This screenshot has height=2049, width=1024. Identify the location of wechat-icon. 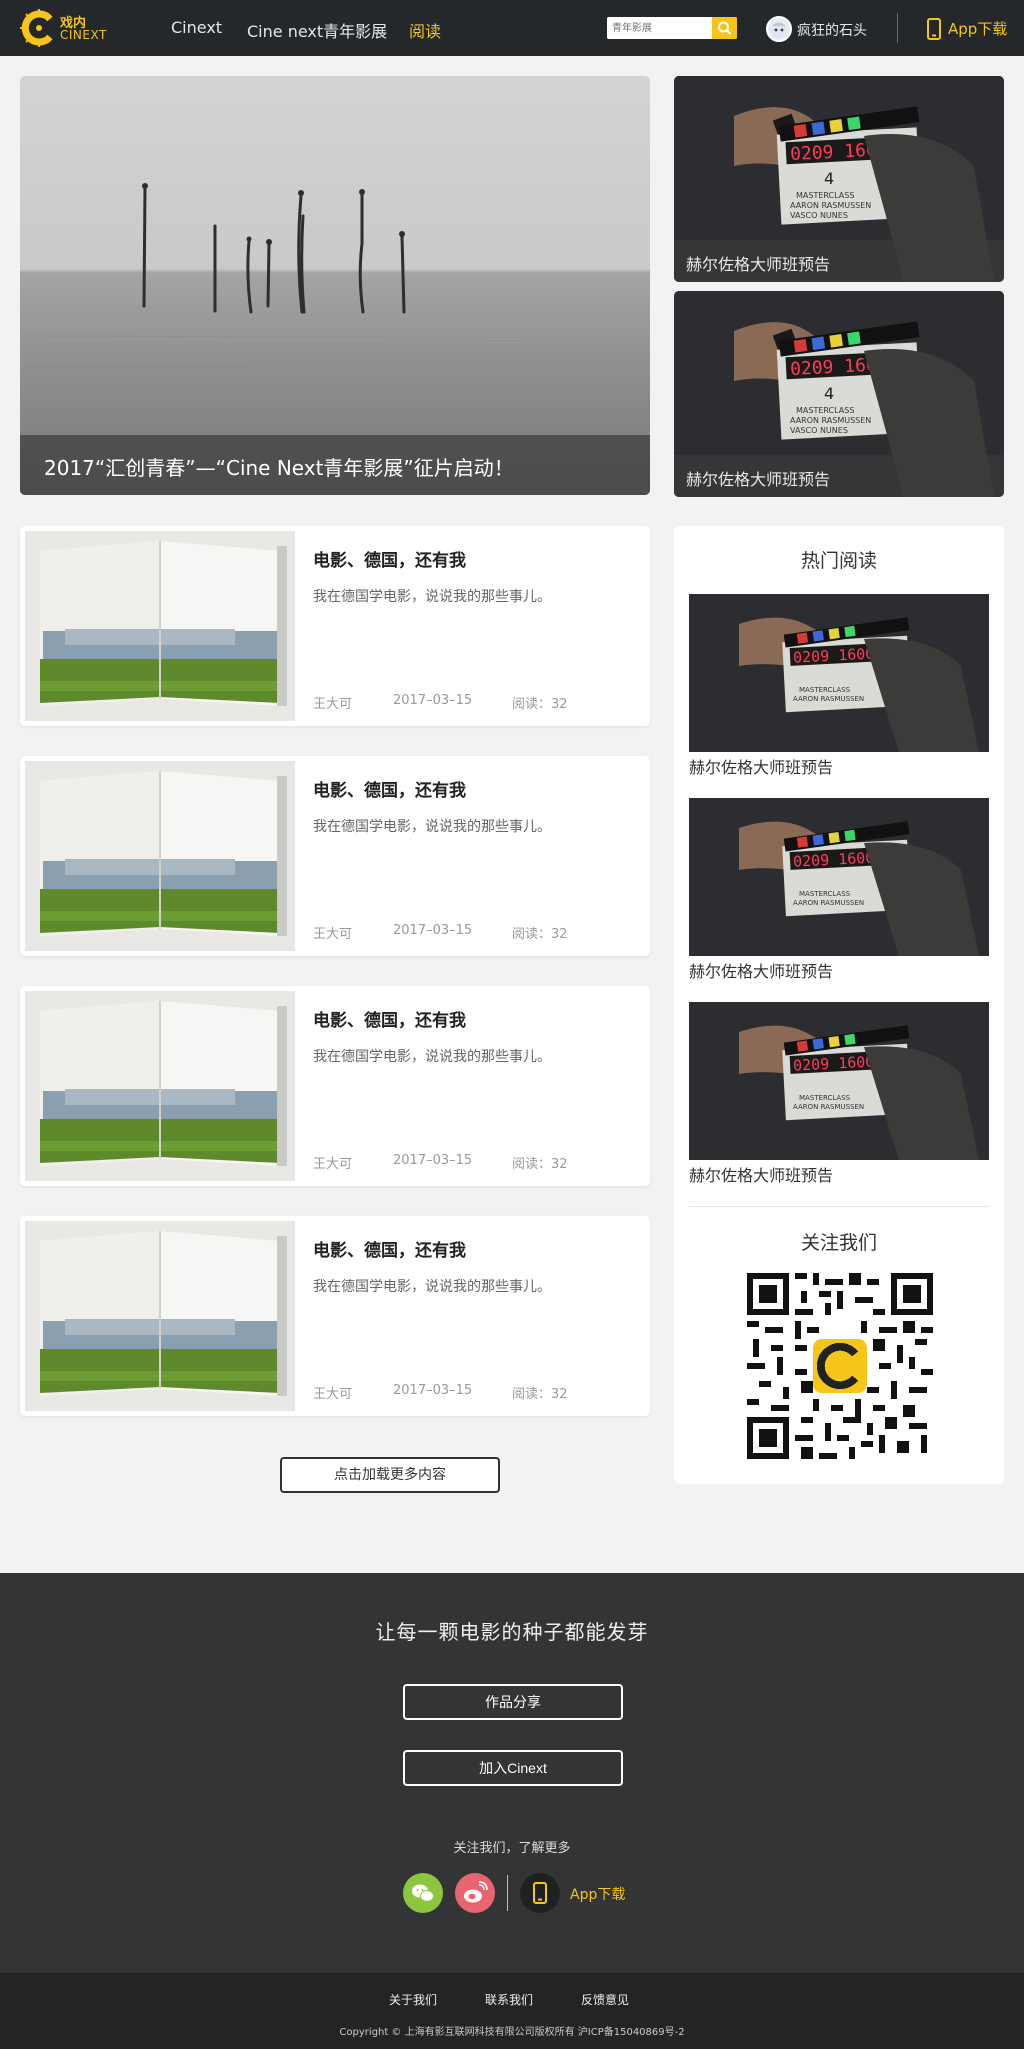
(423, 1893).